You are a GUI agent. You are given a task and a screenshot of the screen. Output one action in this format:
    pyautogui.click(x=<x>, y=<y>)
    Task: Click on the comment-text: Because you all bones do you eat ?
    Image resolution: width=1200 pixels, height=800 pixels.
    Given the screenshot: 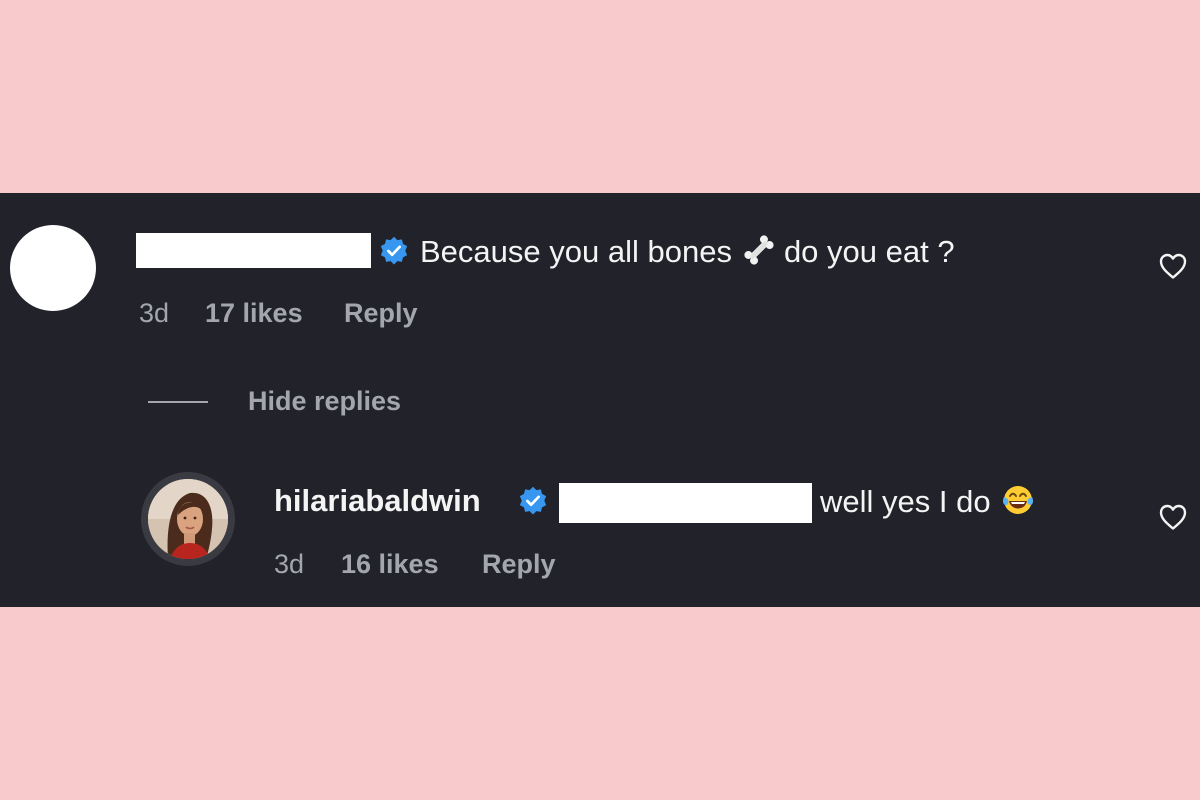 What is the action you would take?
    pyautogui.click(x=687, y=254)
    